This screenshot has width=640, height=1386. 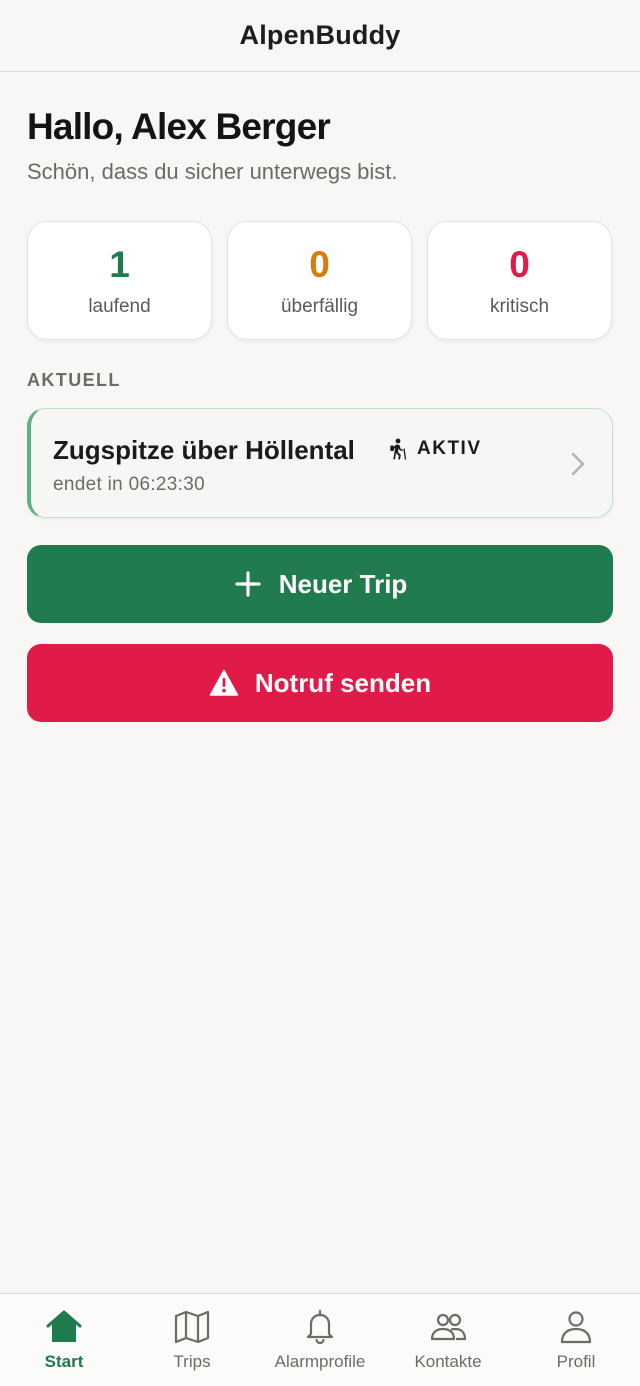 What do you see at coordinates (248, 584) in the screenshot?
I see `plus-icon` at bounding box center [248, 584].